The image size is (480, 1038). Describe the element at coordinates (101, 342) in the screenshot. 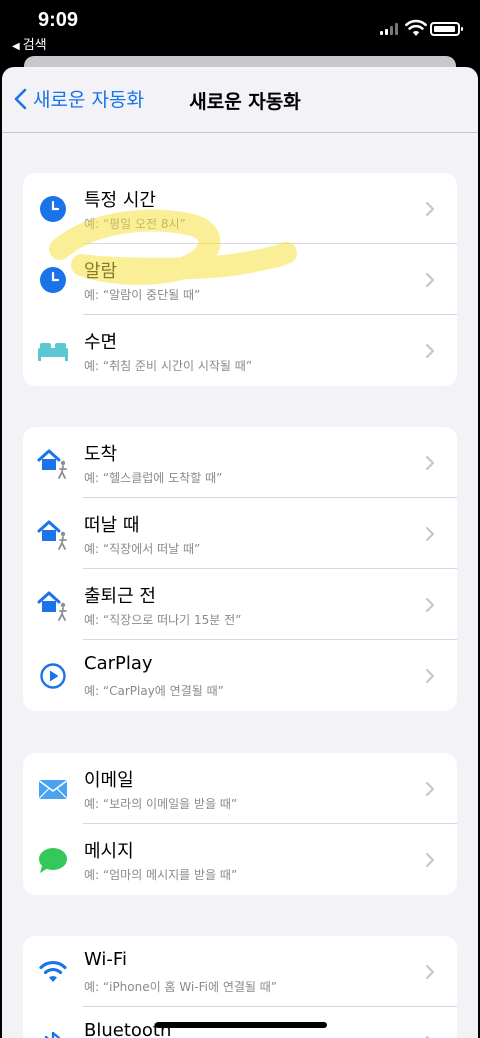

I see `row-title: 수면` at that location.